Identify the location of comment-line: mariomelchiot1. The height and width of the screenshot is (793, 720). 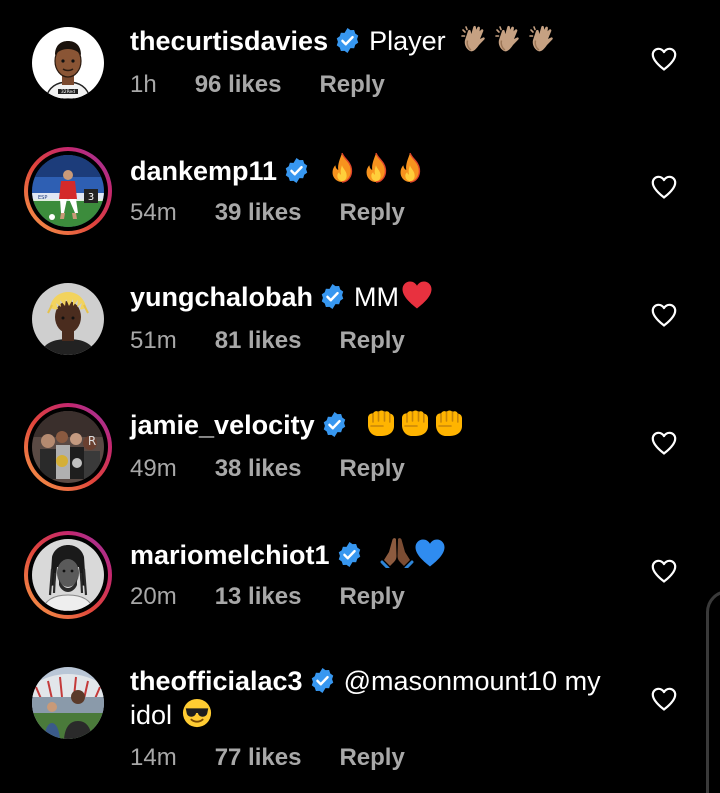
(390, 556).